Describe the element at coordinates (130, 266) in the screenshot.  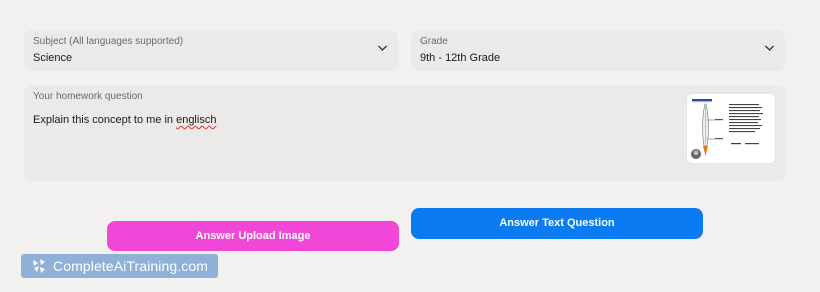
I see `watermark-text: CompleteAiTraining.com` at that location.